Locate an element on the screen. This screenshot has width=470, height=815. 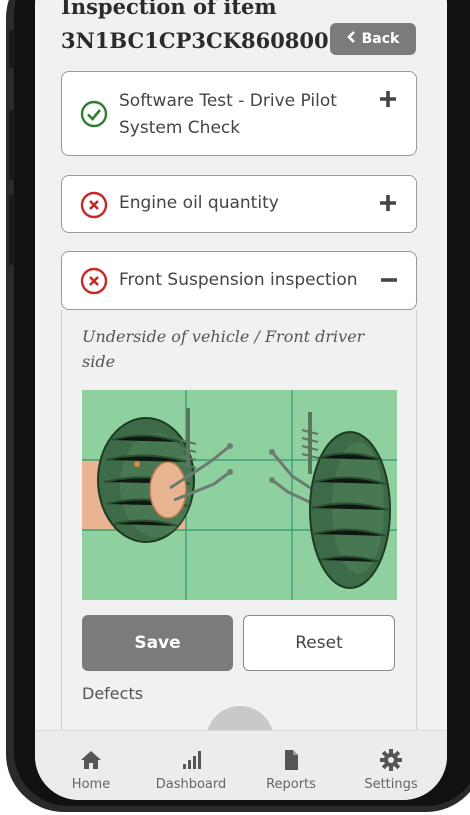
back-button: Back is located at coordinates (373, 39).